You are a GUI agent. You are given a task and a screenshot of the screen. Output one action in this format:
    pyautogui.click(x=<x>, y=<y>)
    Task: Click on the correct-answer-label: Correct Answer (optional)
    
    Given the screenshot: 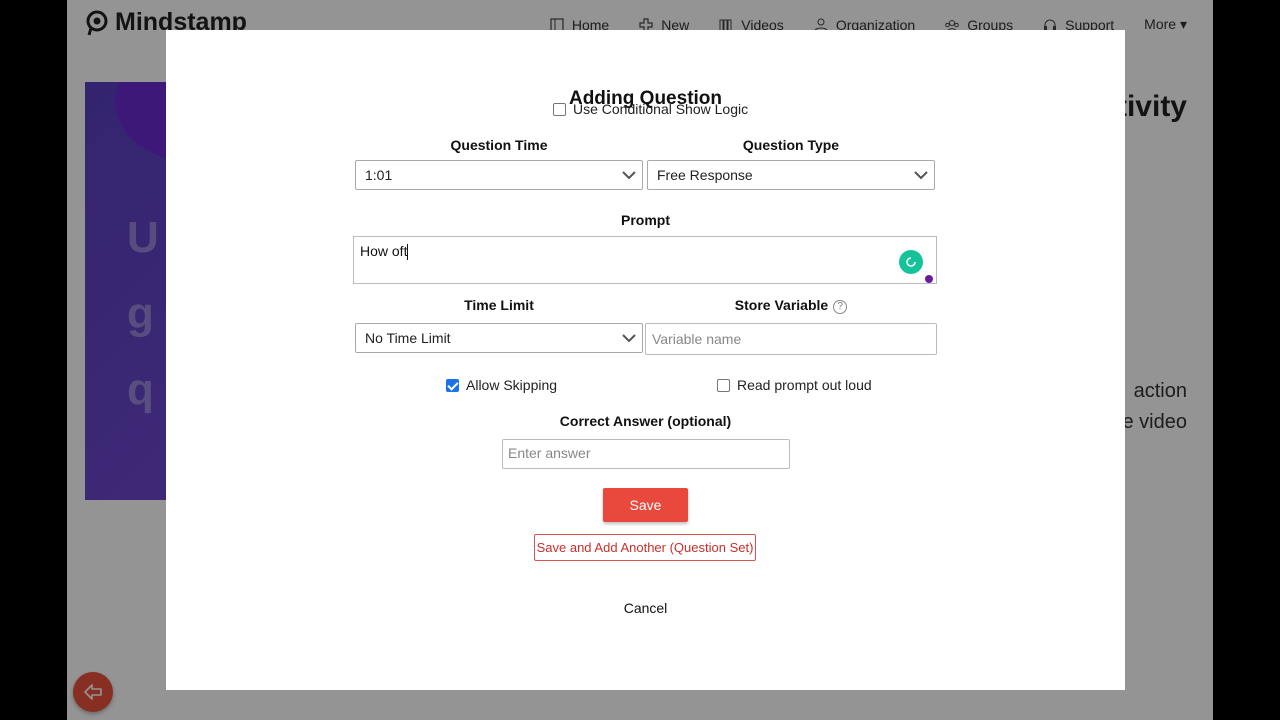 What is the action you would take?
    pyautogui.click(x=645, y=421)
    